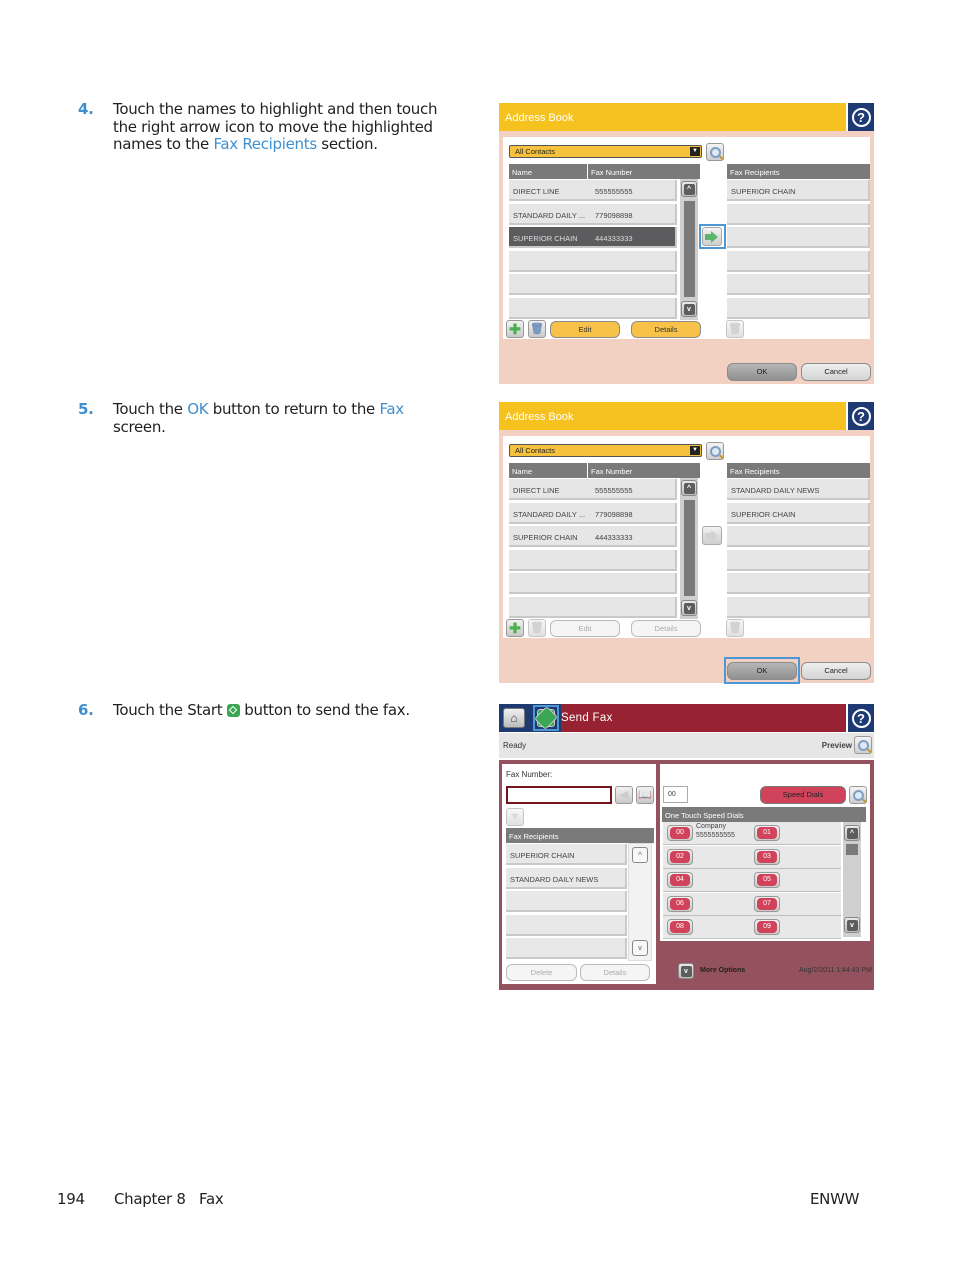  I want to click on speed-dials-scrollbar: ^ v, so click(852, 879).